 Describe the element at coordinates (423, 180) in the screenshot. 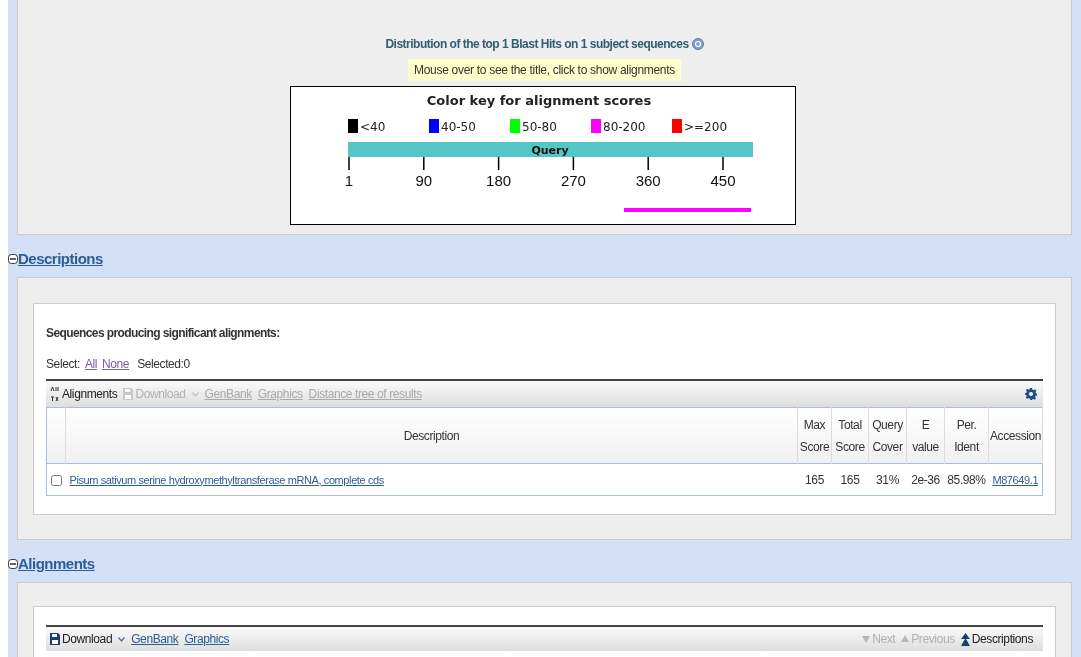

I see `tick-label: 90` at that location.